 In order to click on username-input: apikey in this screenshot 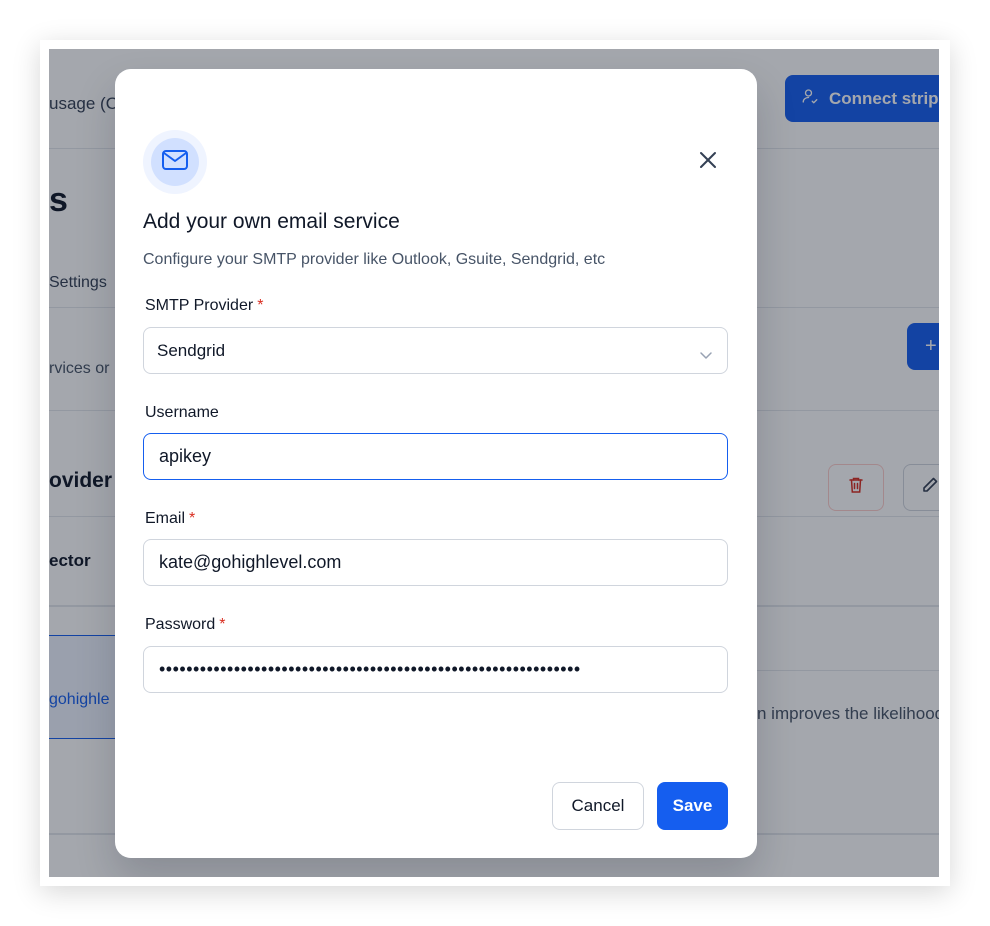, I will do `click(435, 456)`.